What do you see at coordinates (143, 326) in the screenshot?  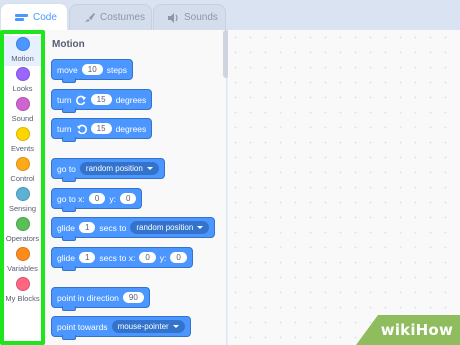 I see `dropdown-value: mouse-pointer` at bounding box center [143, 326].